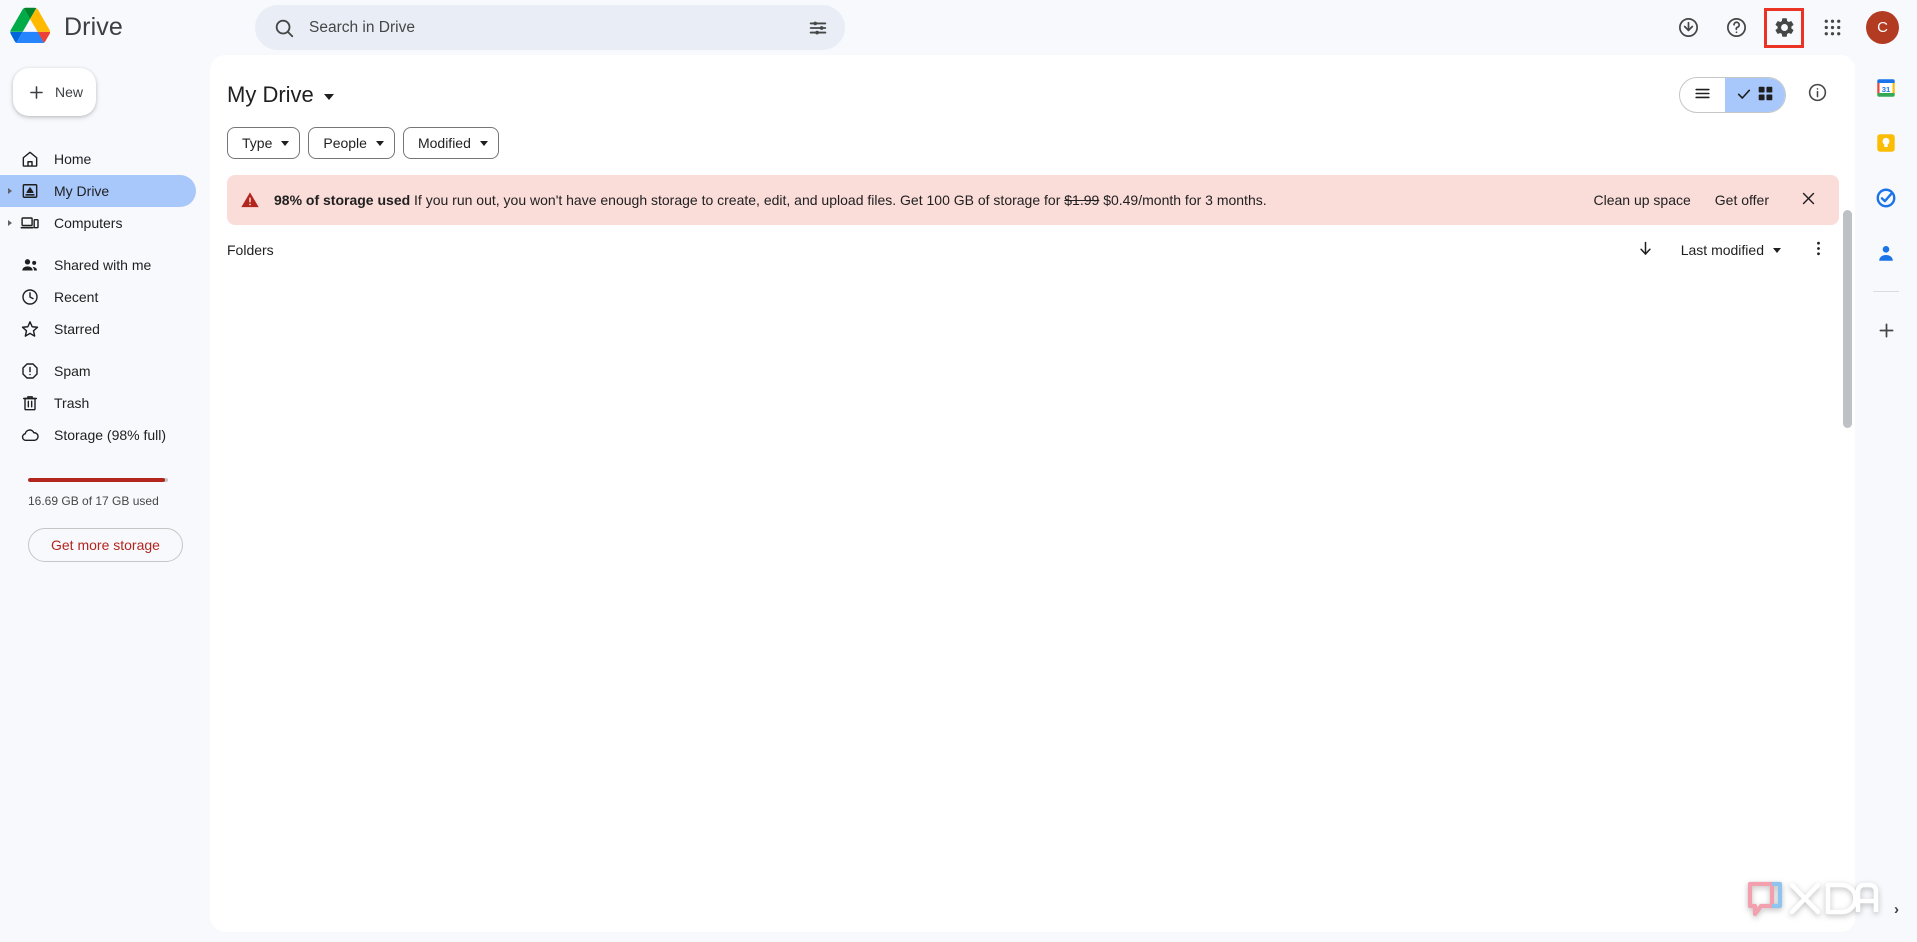 Image resolution: width=1917 pixels, height=942 pixels. Describe the element at coordinates (1736, 28) in the screenshot. I see `help-icon` at that location.